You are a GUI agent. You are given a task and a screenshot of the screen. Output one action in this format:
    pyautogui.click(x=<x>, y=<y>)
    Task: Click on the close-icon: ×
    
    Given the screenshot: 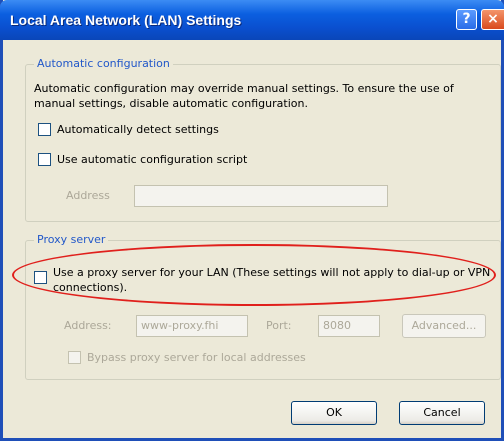 What is the action you would take?
    pyautogui.click(x=492, y=19)
    